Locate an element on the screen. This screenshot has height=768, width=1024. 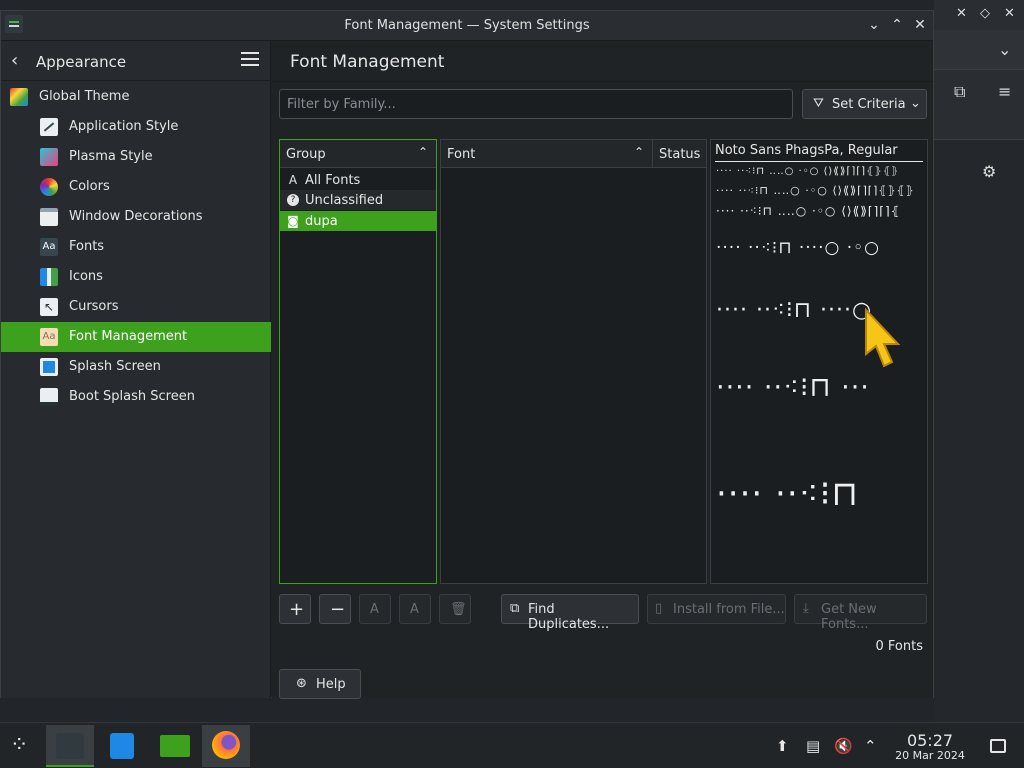
enable-font-button: A is located at coordinates (375, 609).